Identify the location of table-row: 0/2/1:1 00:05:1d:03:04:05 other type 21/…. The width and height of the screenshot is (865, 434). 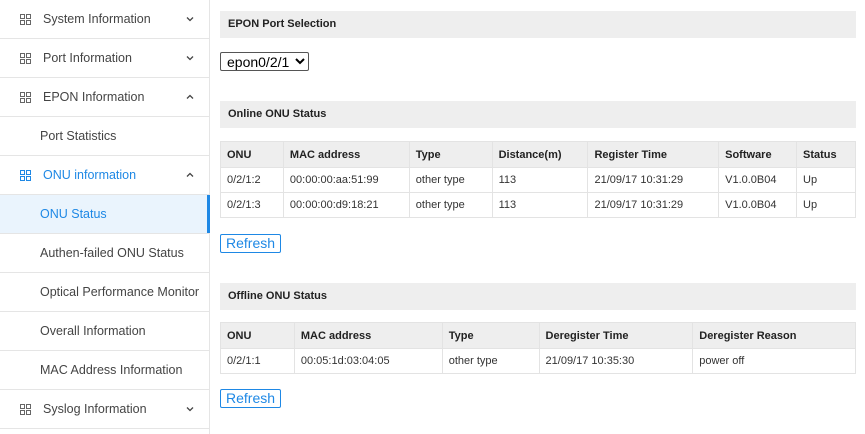
(538, 361).